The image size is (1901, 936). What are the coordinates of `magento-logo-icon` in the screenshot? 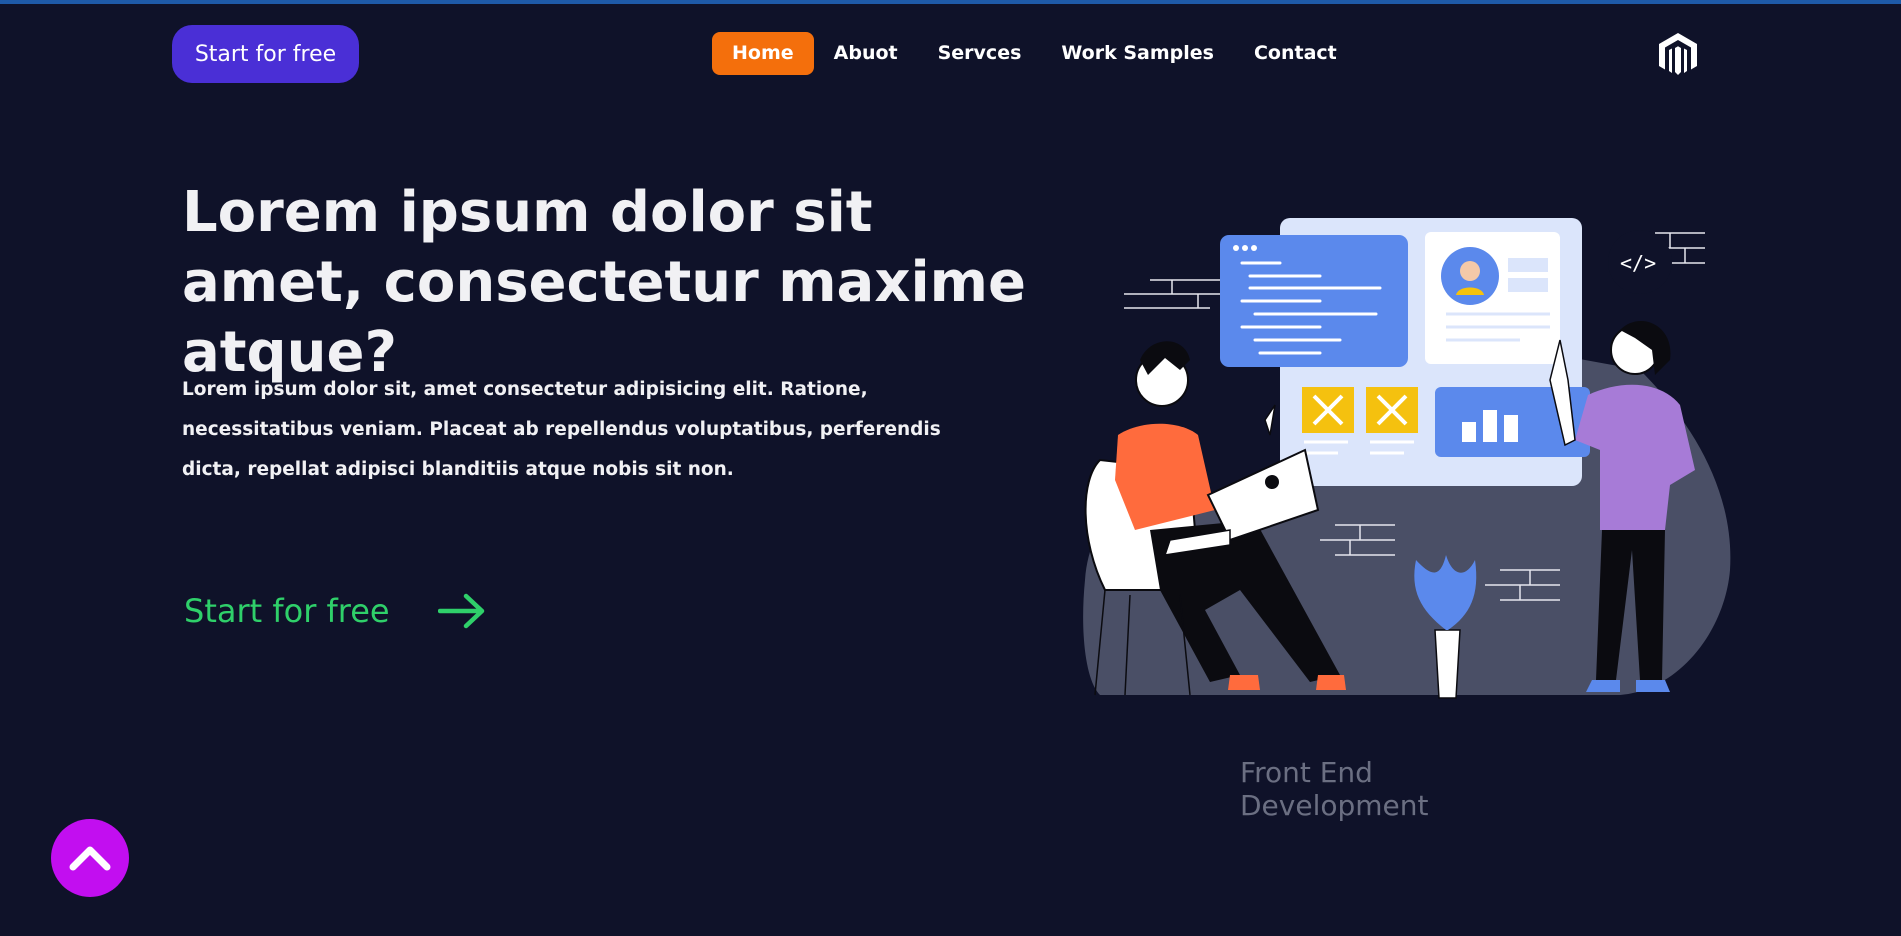 It's located at (1678, 54).